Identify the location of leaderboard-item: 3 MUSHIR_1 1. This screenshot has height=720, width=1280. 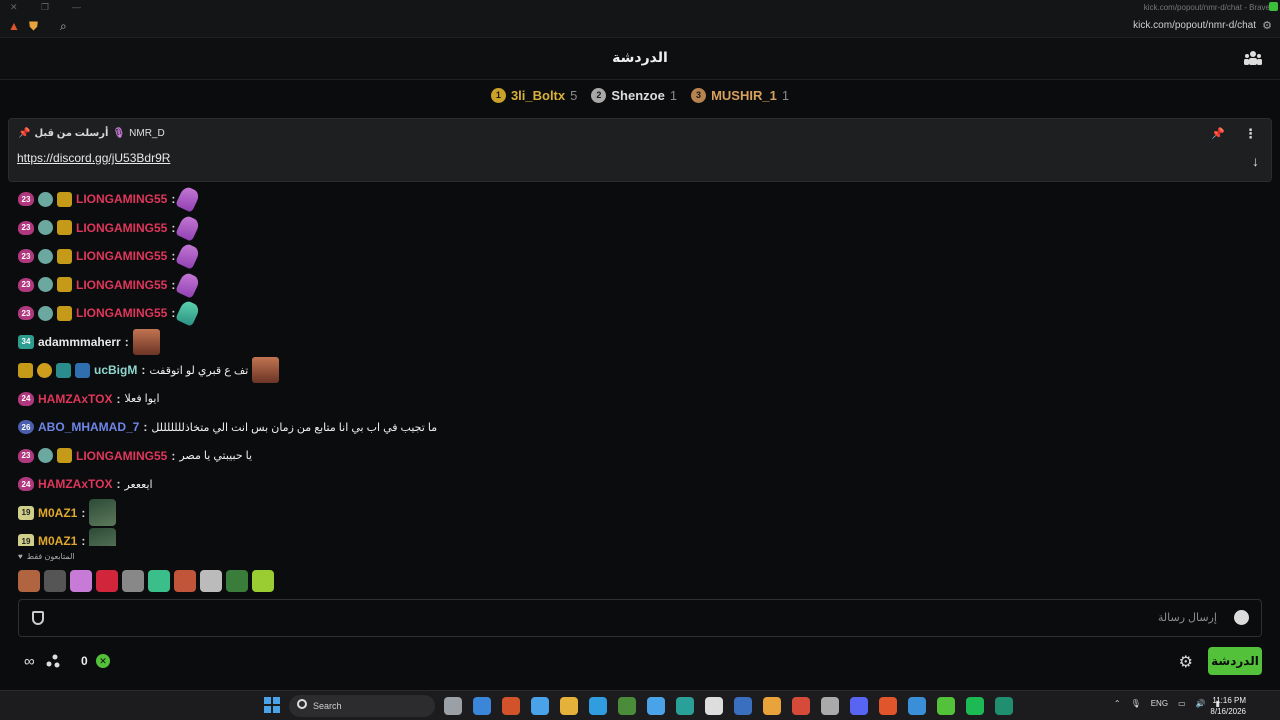
(740, 95).